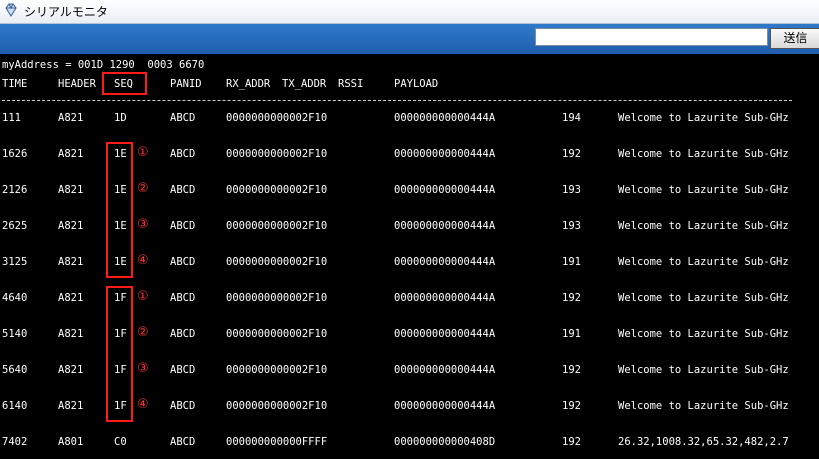 The image size is (819, 459). I want to click on header-panid: PANID, so click(186, 84).